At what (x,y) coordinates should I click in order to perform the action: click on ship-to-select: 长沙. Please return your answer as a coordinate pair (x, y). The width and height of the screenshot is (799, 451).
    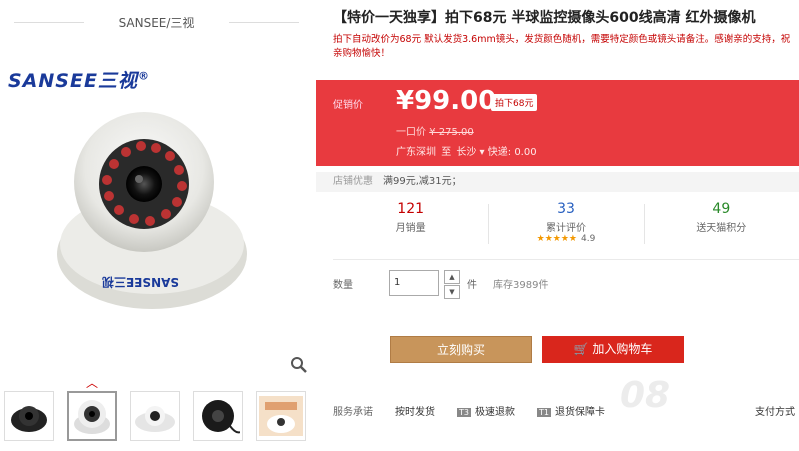
    Looking at the image, I should click on (466, 152).